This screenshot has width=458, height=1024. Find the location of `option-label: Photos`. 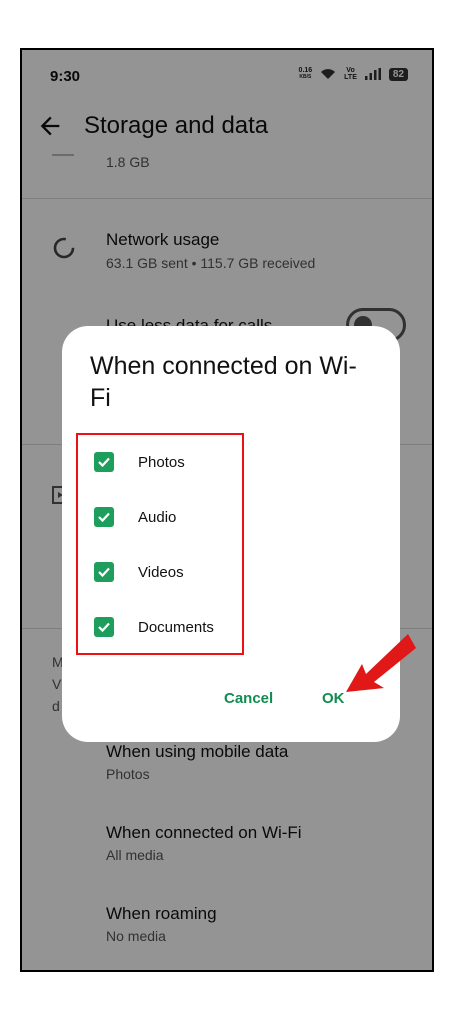

option-label: Photos is located at coordinates (161, 462).